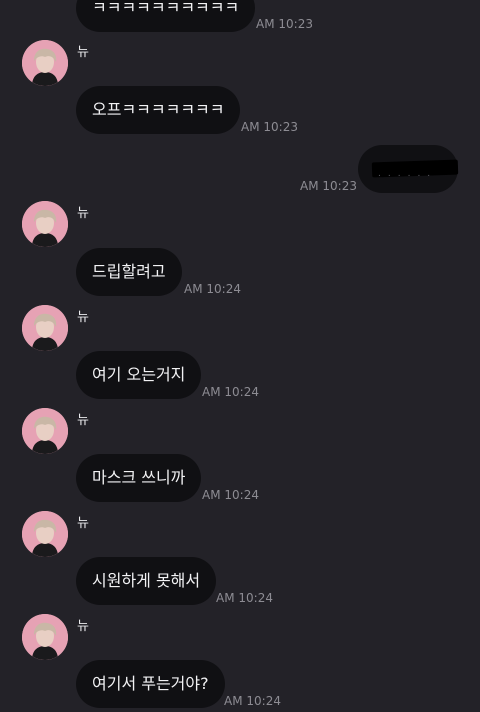  I want to click on message-text: ㅋㅋㅋㅋㅋㅋㅋㅋㅋㅋ, so click(166, 8).